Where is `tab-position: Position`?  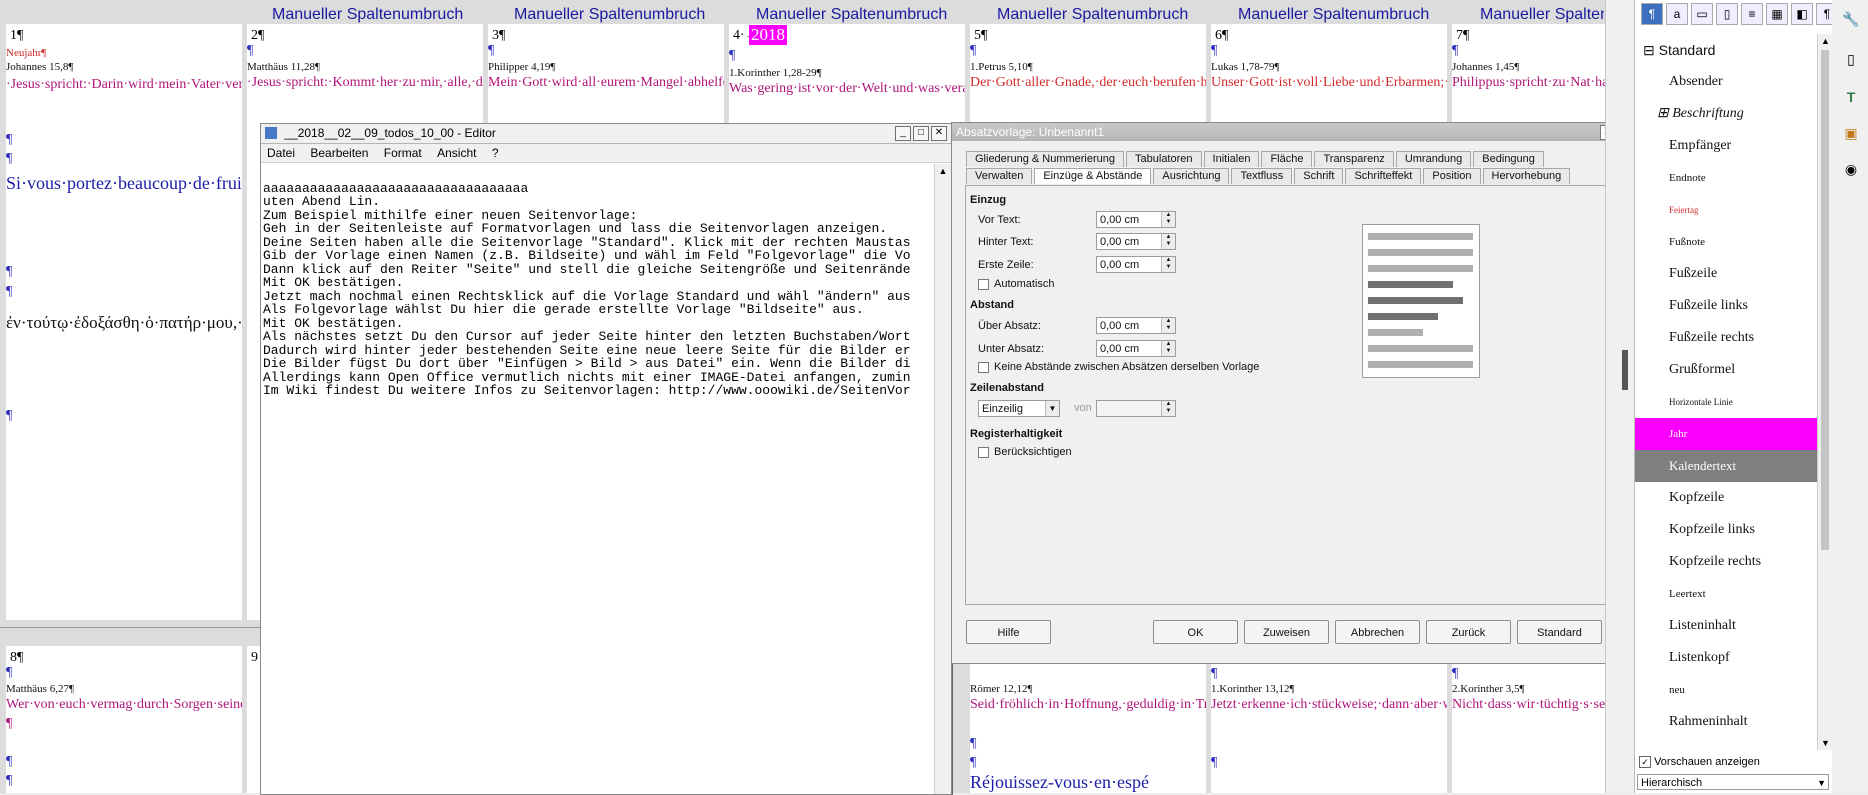 tab-position: Position is located at coordinates (1452, 176).